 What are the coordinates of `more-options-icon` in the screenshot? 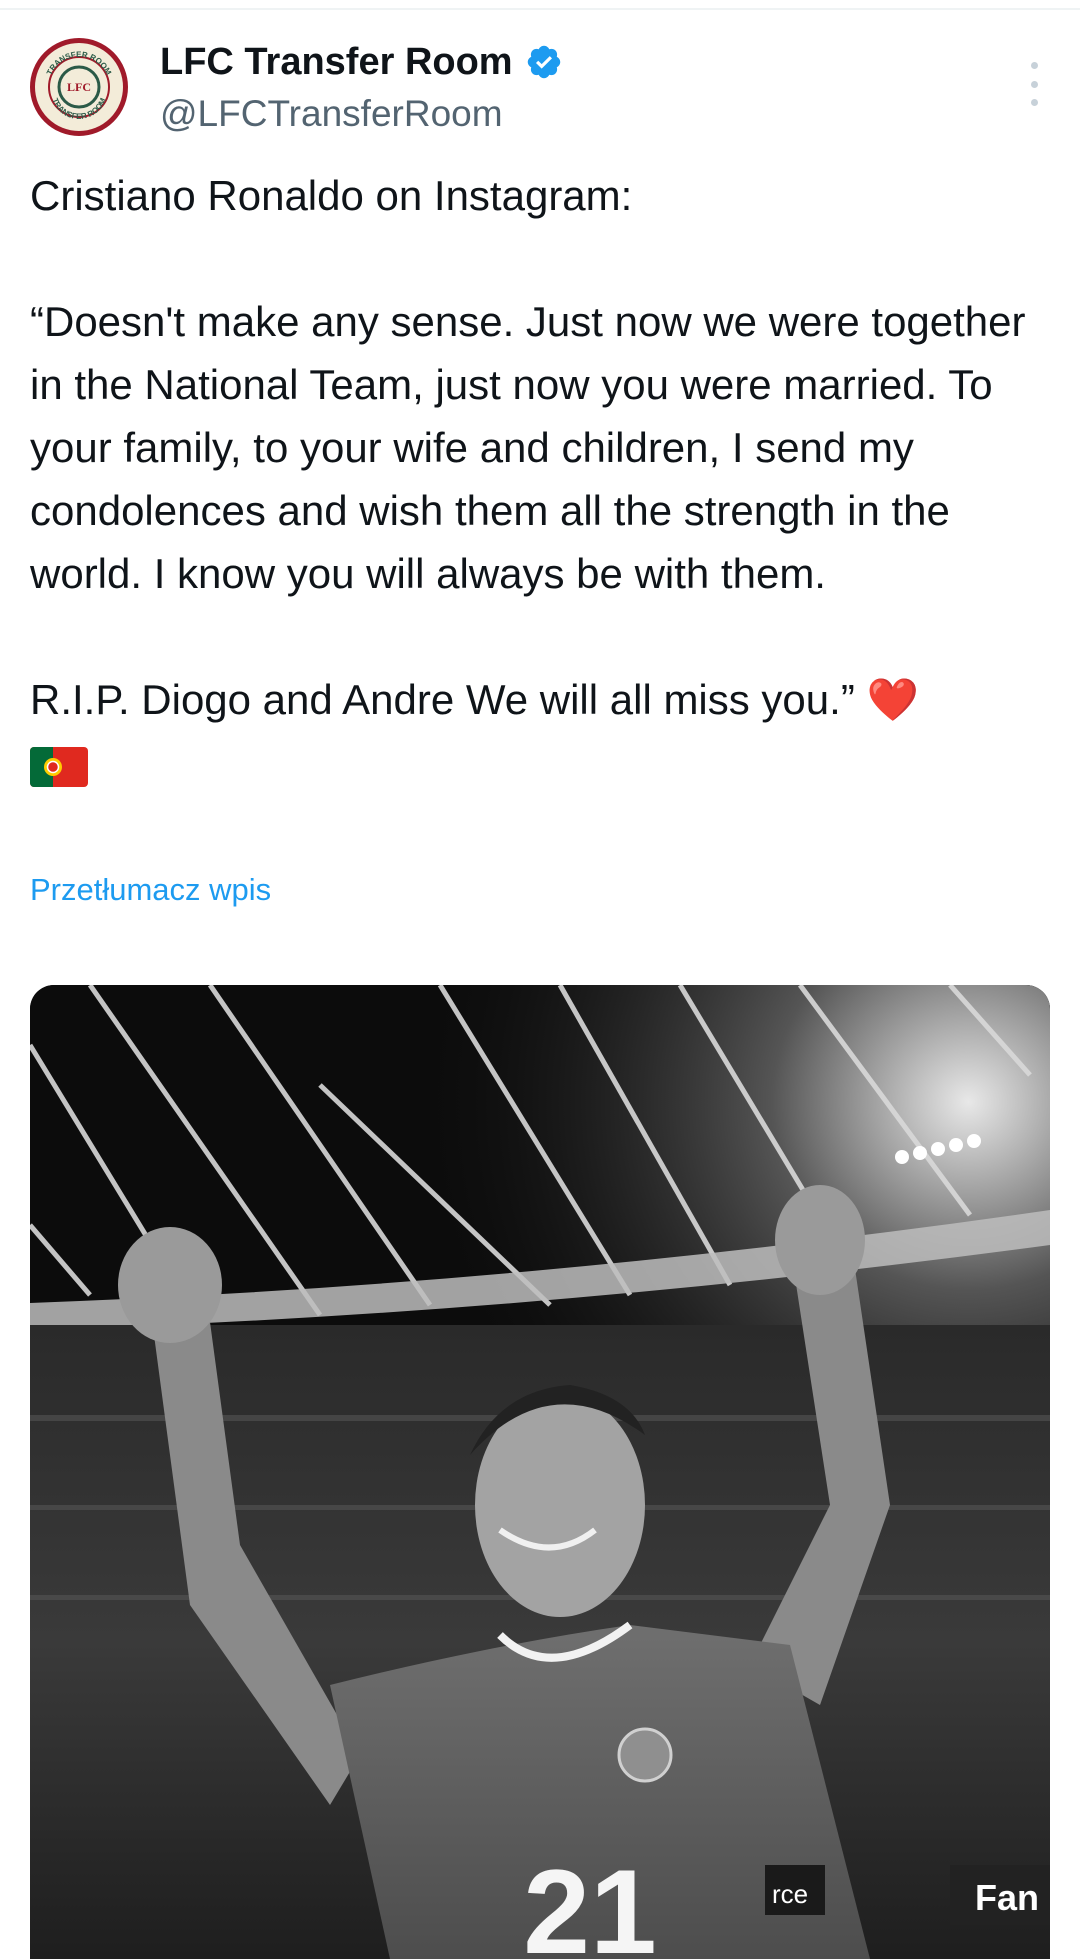 It's located at (1034, 84).